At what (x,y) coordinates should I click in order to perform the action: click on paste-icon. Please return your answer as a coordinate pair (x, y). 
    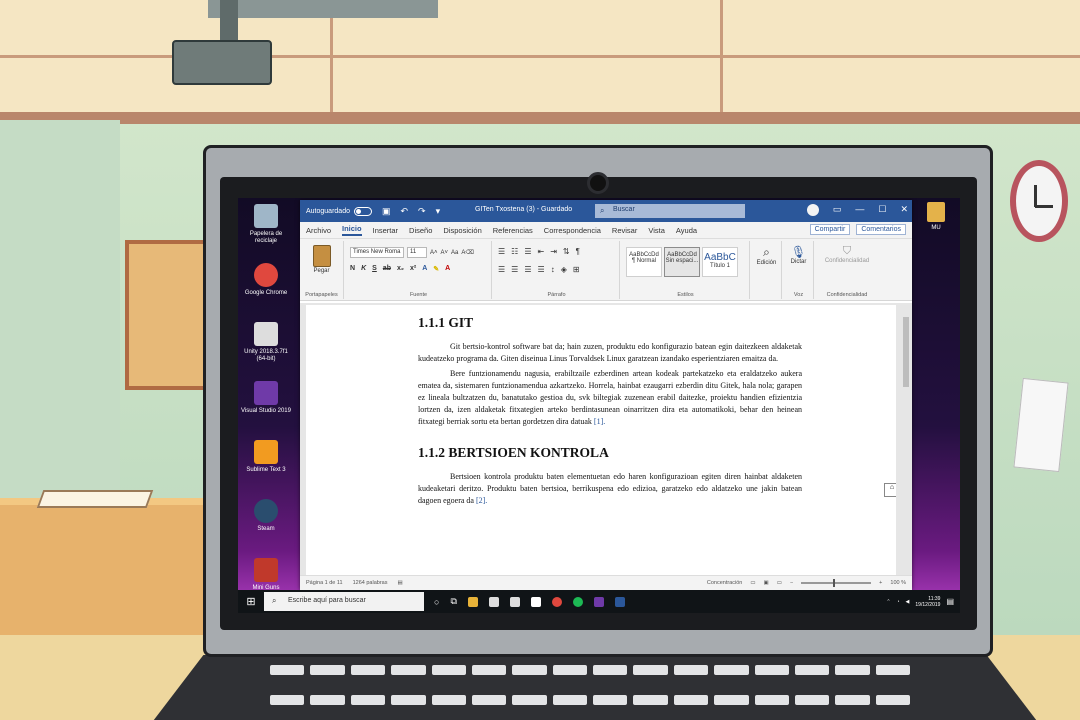
    Looking at the image, I should click on (321, 256).